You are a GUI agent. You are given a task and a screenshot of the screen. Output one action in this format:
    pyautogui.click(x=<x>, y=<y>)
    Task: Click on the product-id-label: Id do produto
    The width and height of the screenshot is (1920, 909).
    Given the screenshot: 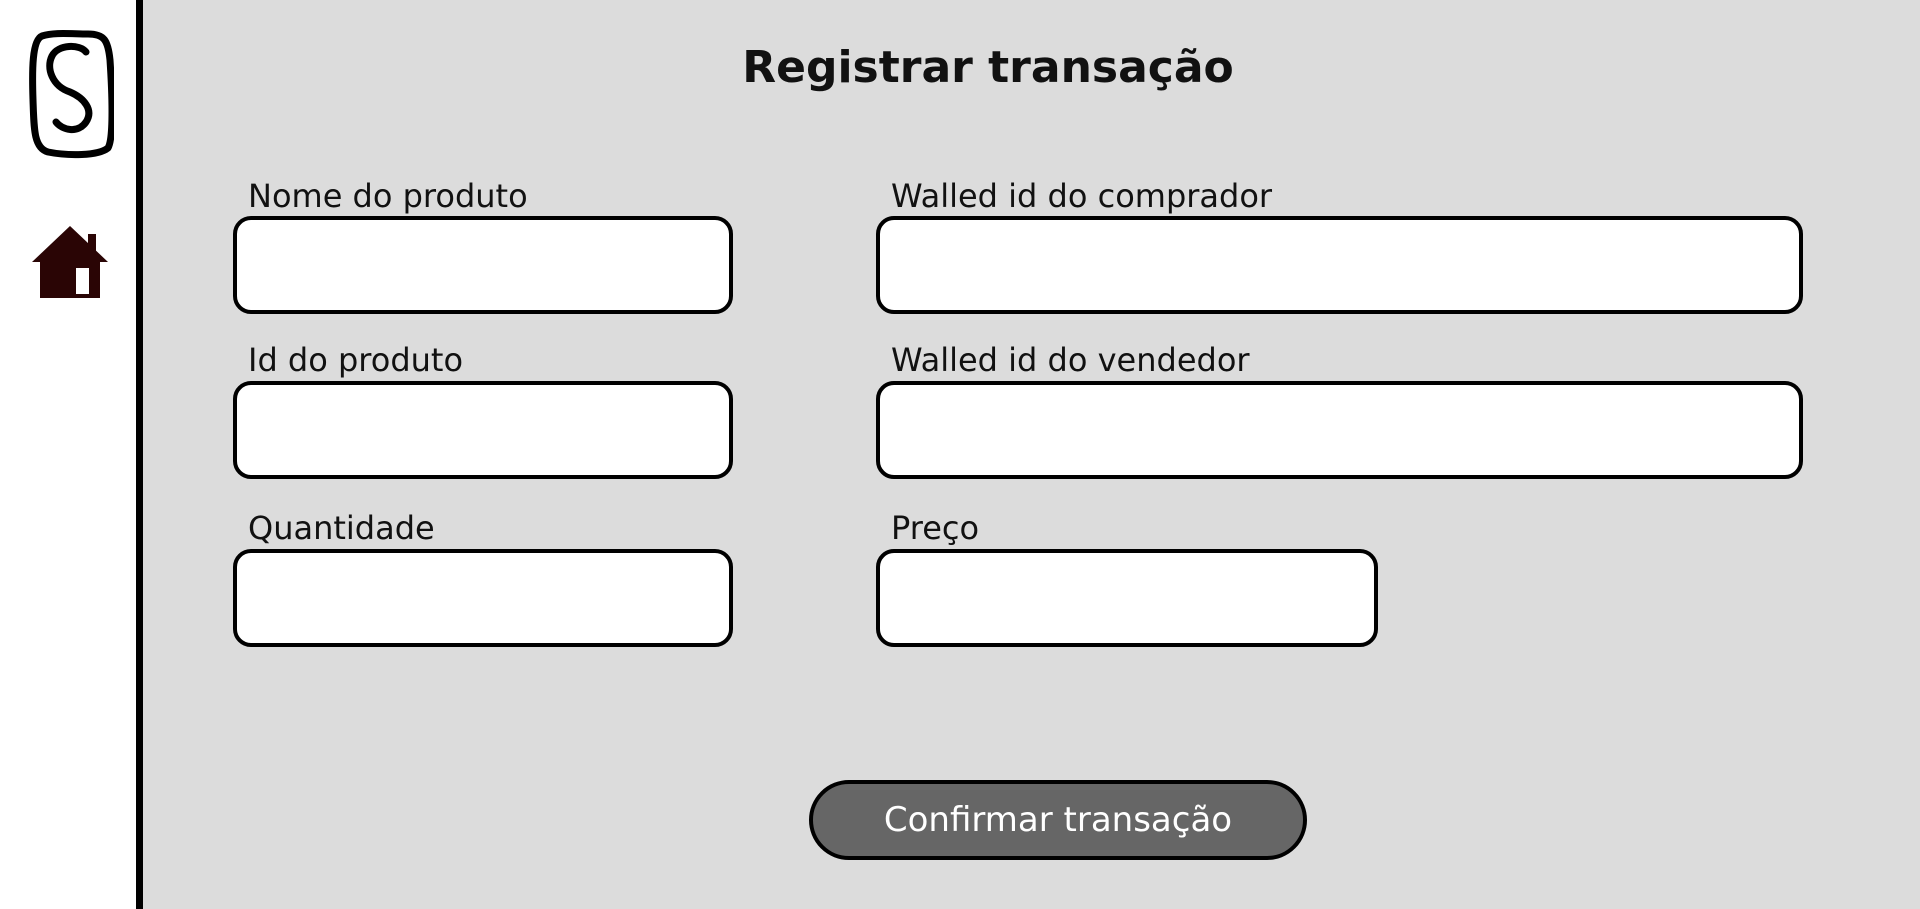 What is the action you would take?
    pyautogui.click(x=356, y=360)
    